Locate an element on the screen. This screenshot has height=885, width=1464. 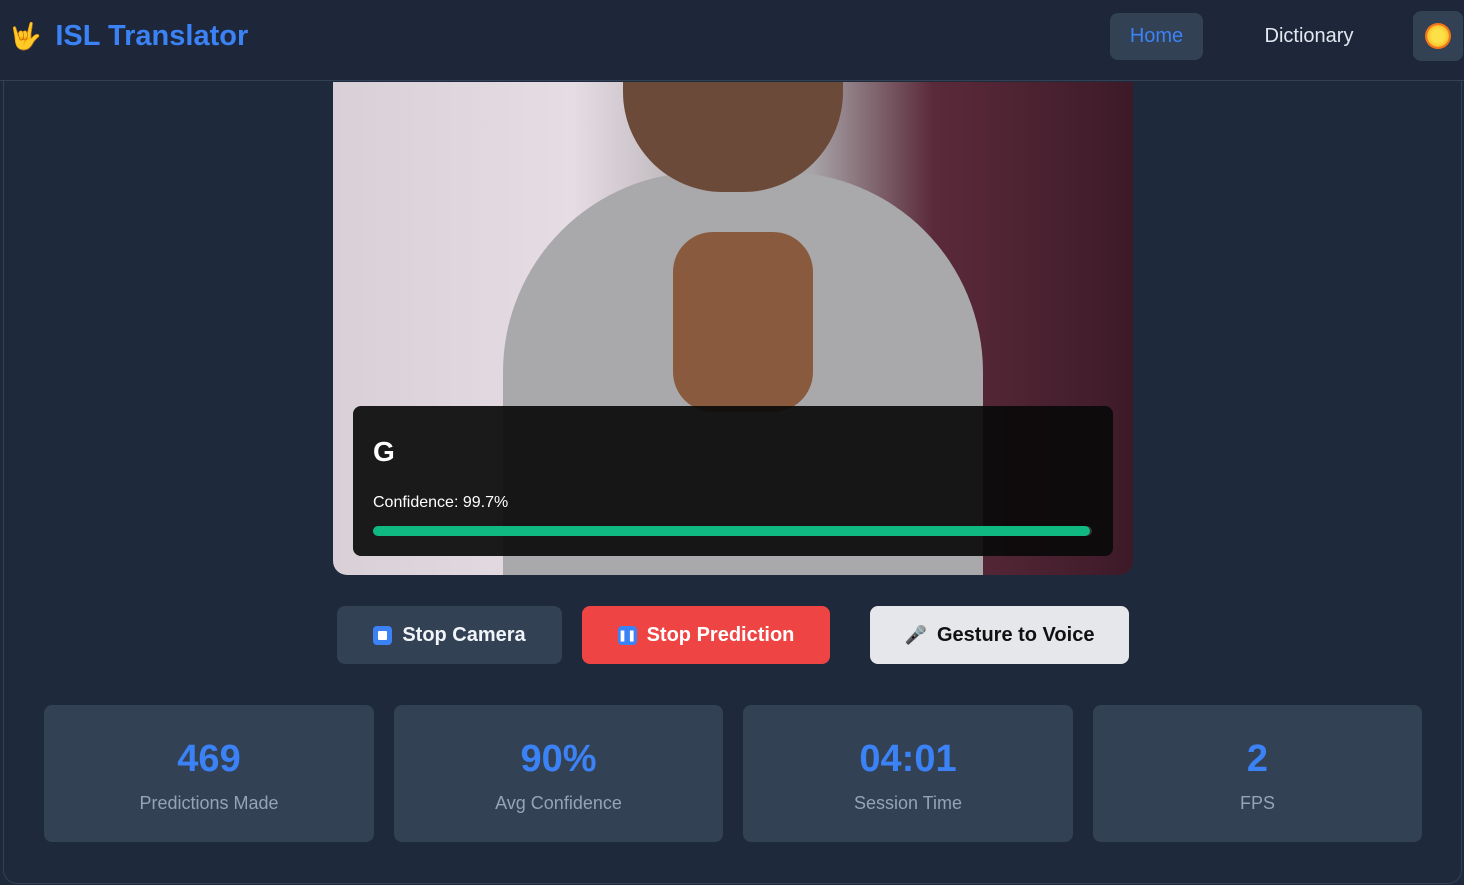
stat-label: Avg Confidence is located at coordinates (558, 803).